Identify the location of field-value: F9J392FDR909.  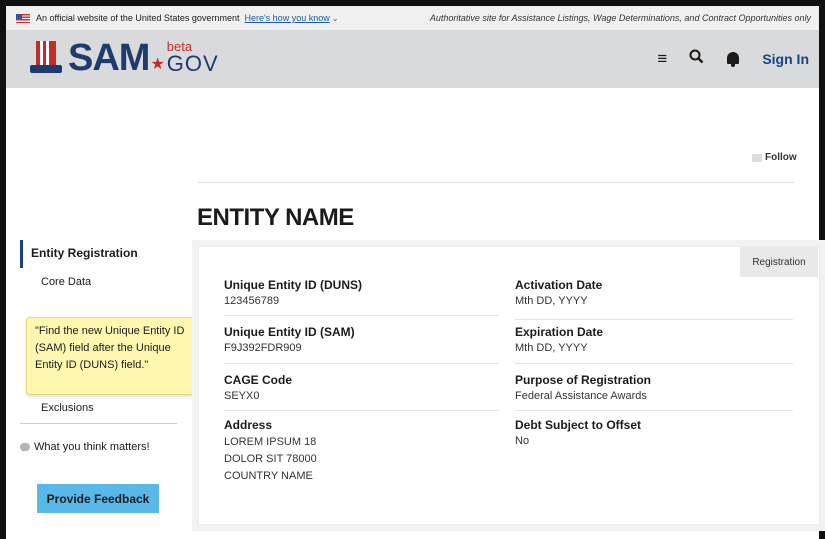
(263, 348).